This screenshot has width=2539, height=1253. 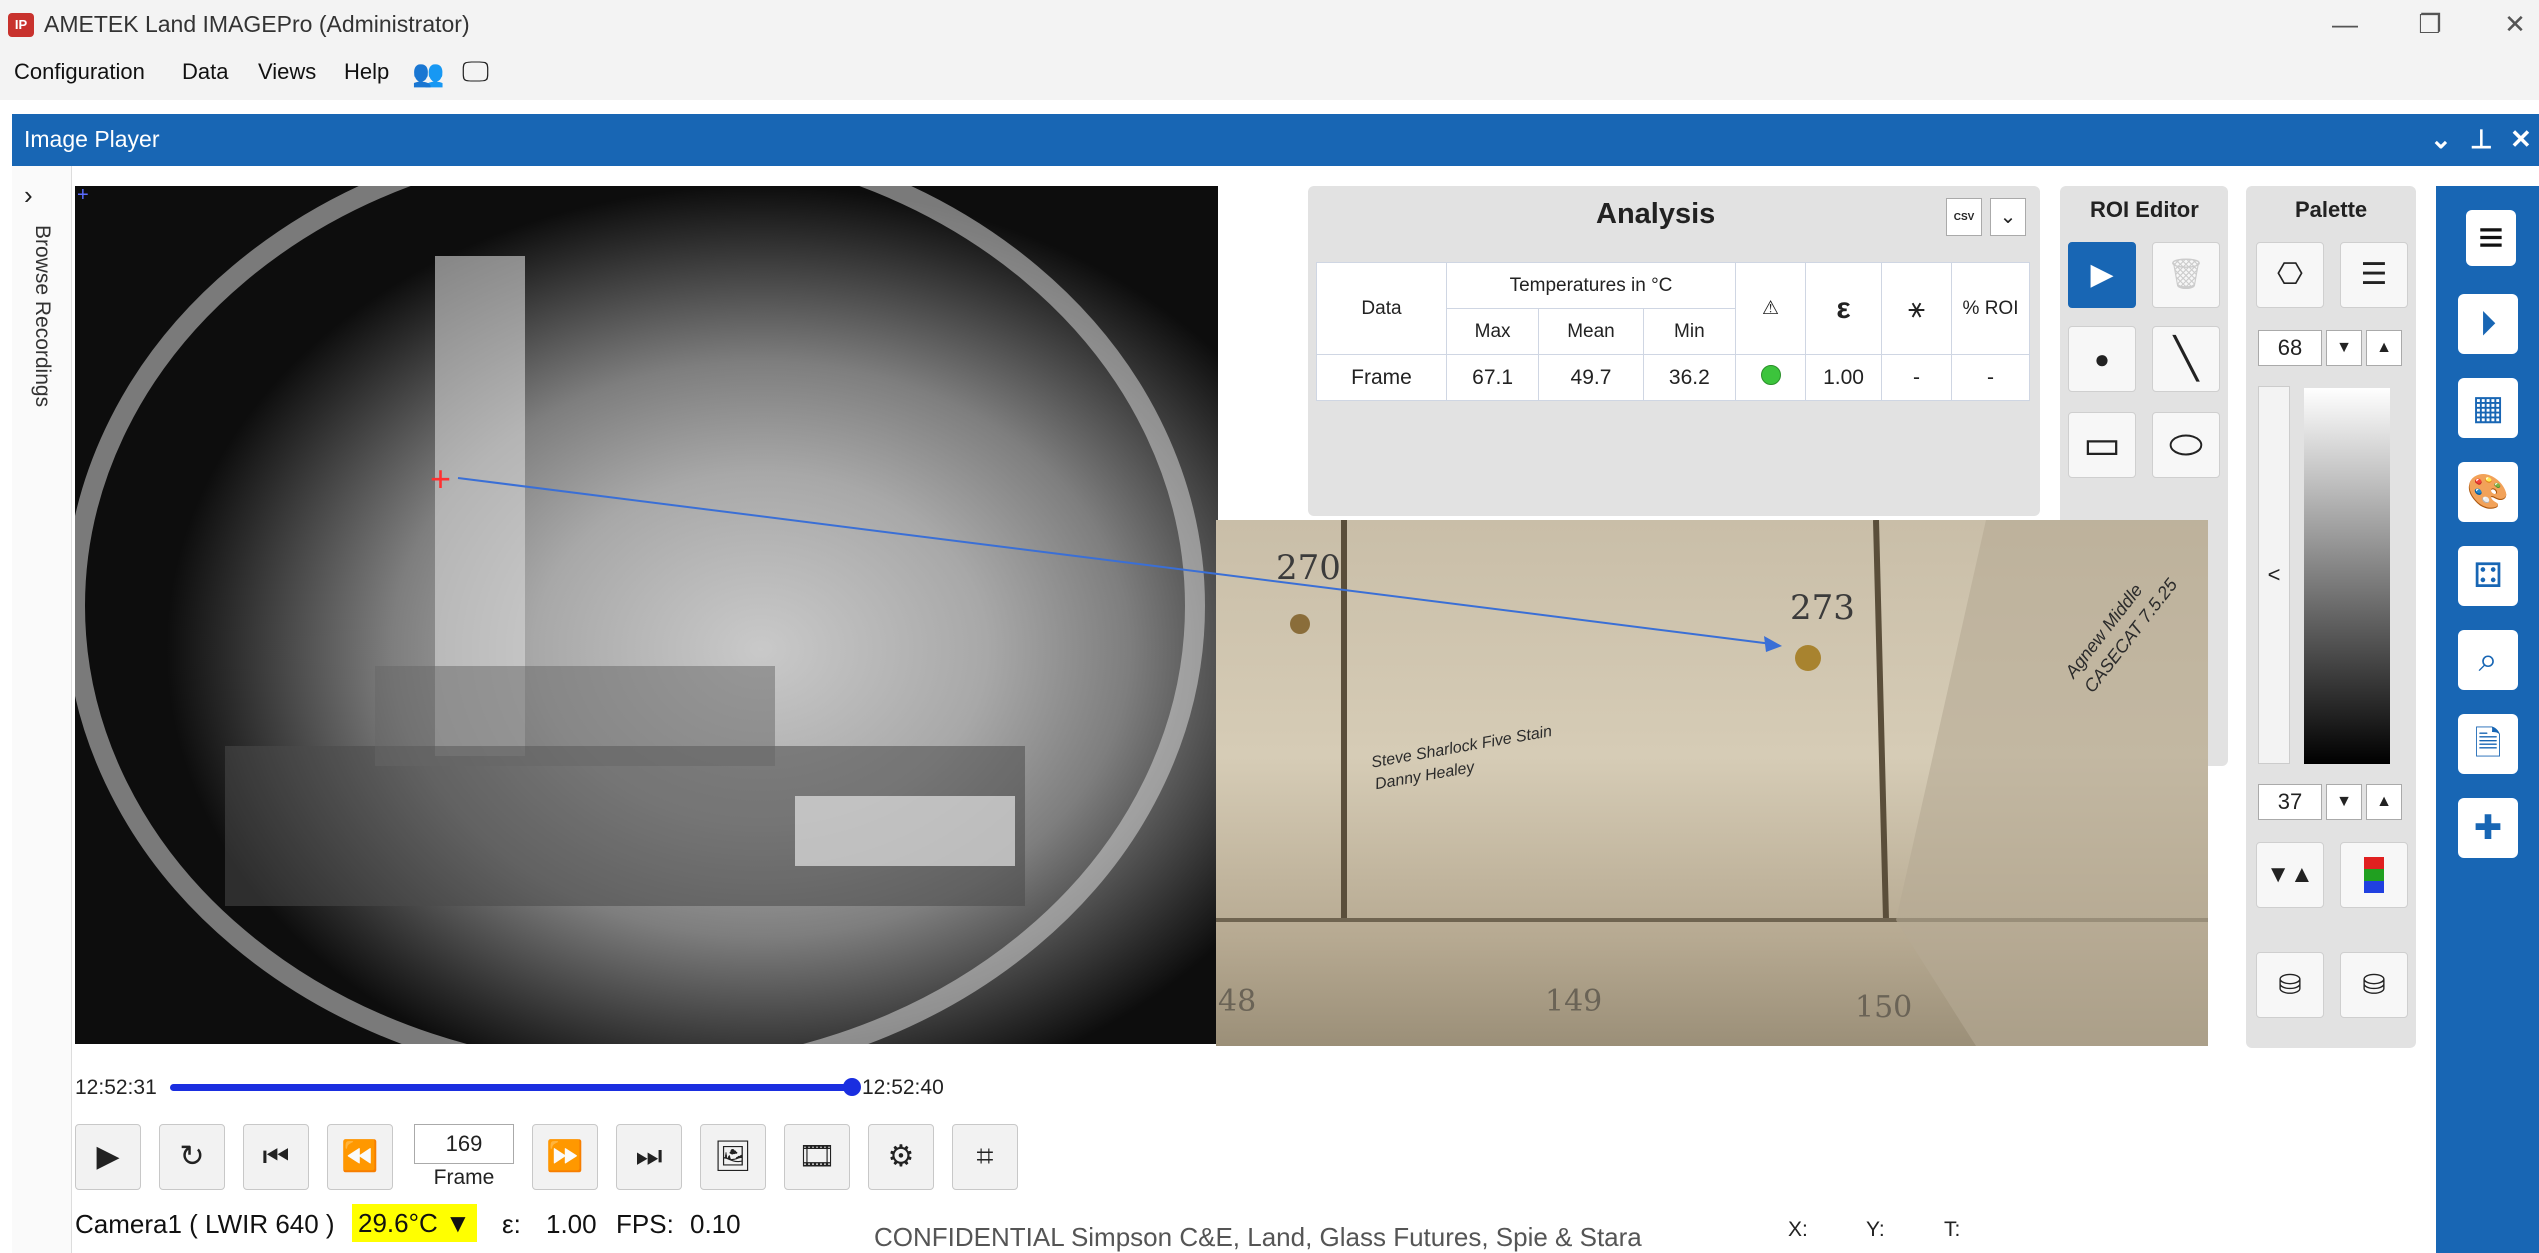 I want to click on fps-value: 0.10, so click(x=715, y=1224).